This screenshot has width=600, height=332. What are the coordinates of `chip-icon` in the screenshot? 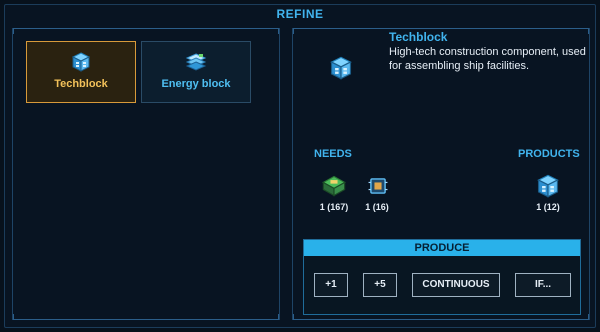 It's located at (378, 186).